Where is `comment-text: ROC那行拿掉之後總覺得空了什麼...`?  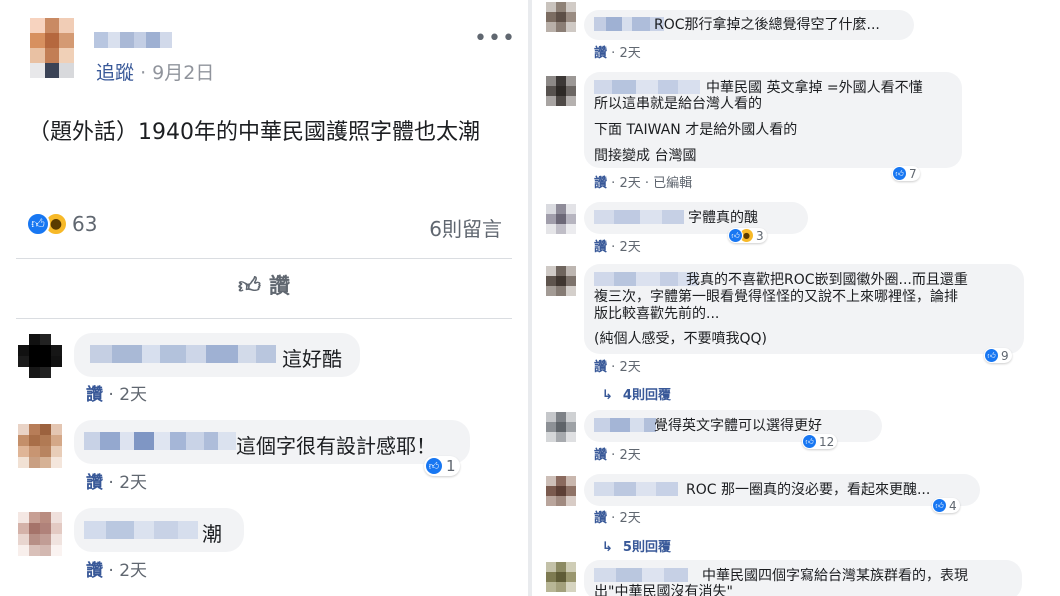 comment-text: ROC那行拿掉之後總覺得空了什麼... is located at coordinates (767, 25).